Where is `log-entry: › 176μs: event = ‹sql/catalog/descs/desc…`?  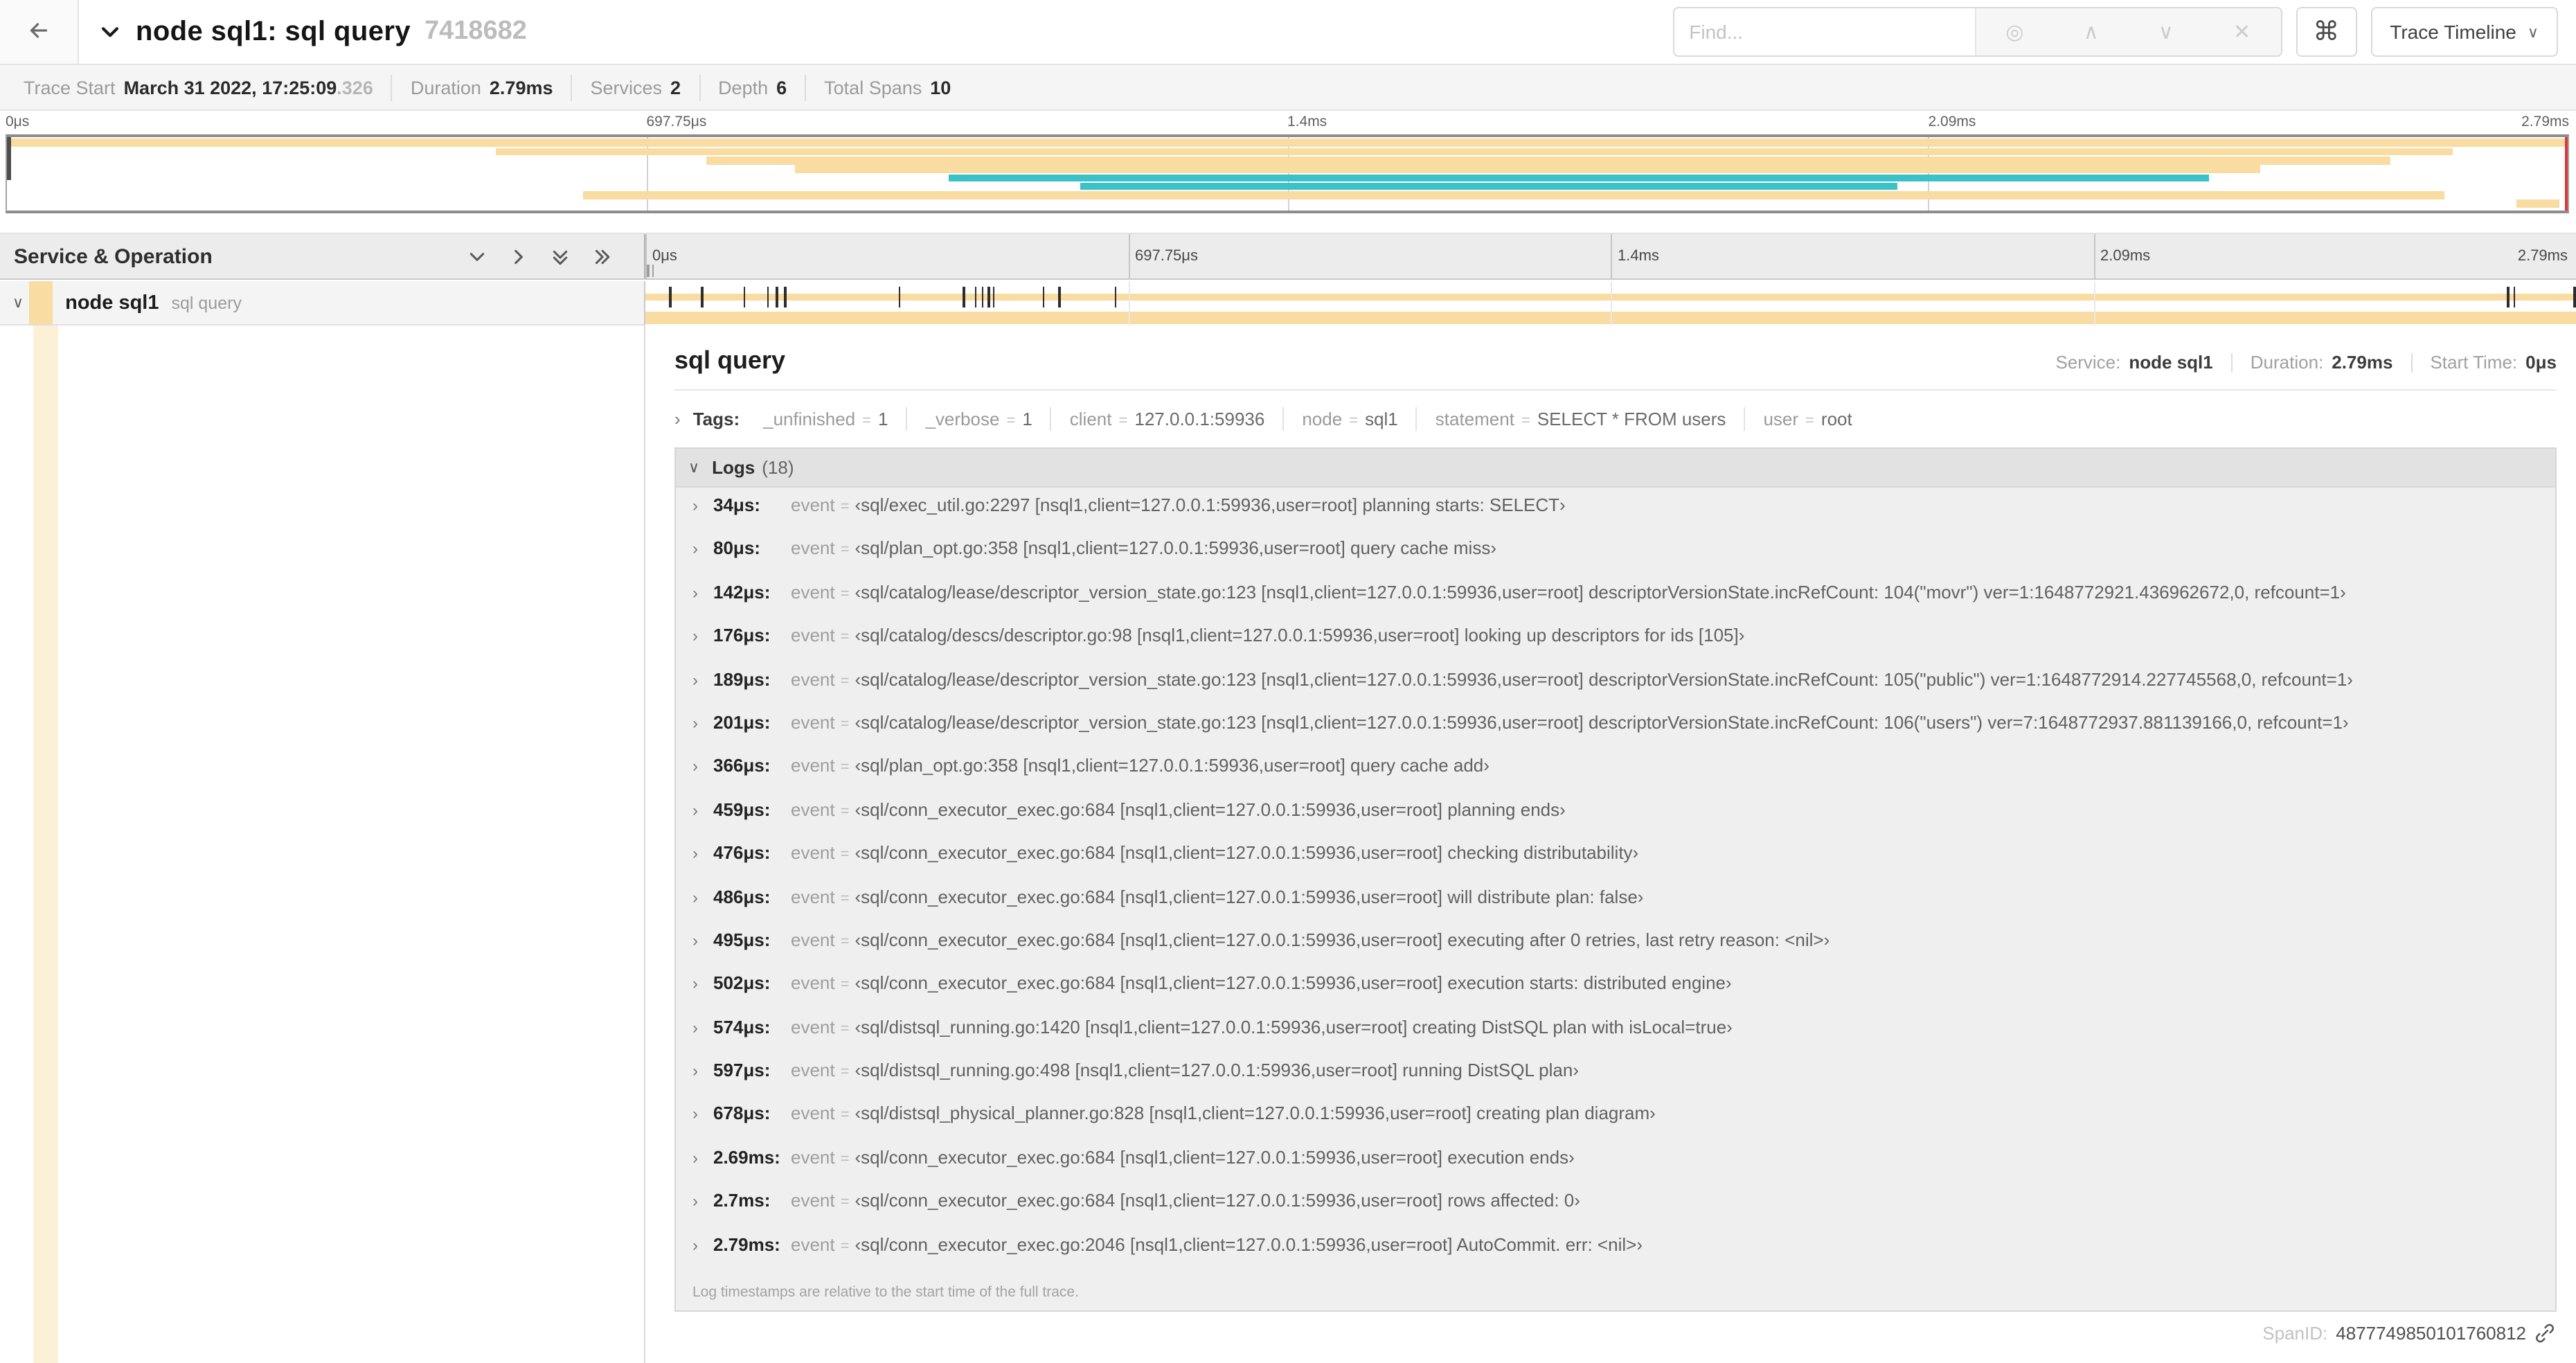 log-entry: › 176μs: event = ‹sql/catalog/descs/desc… is located at coordinates (1615, 647).